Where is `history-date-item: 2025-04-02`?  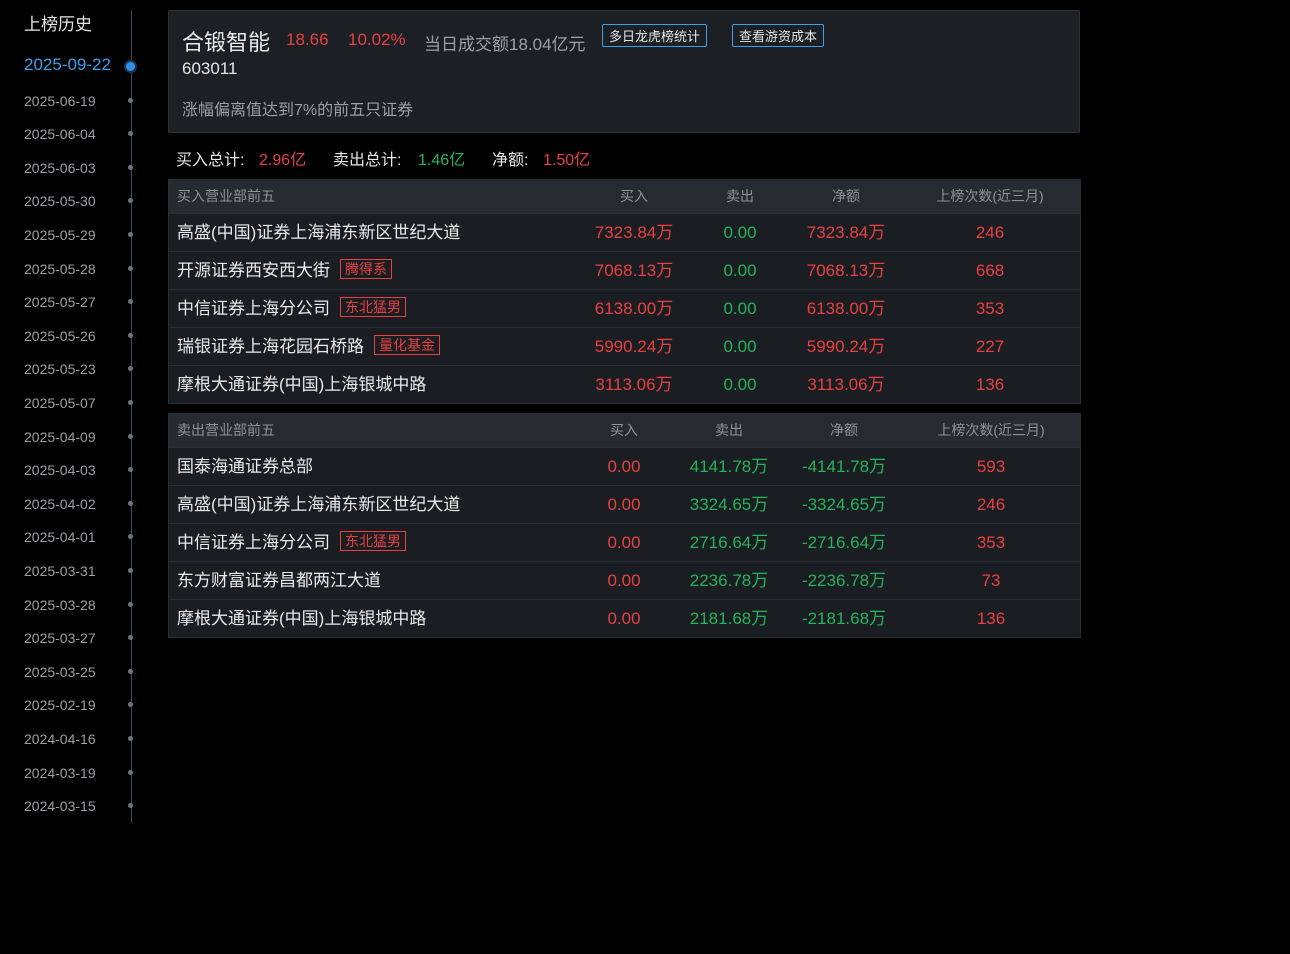
history-date-item: 2025-04-02 is located at coordinates (80, 504).